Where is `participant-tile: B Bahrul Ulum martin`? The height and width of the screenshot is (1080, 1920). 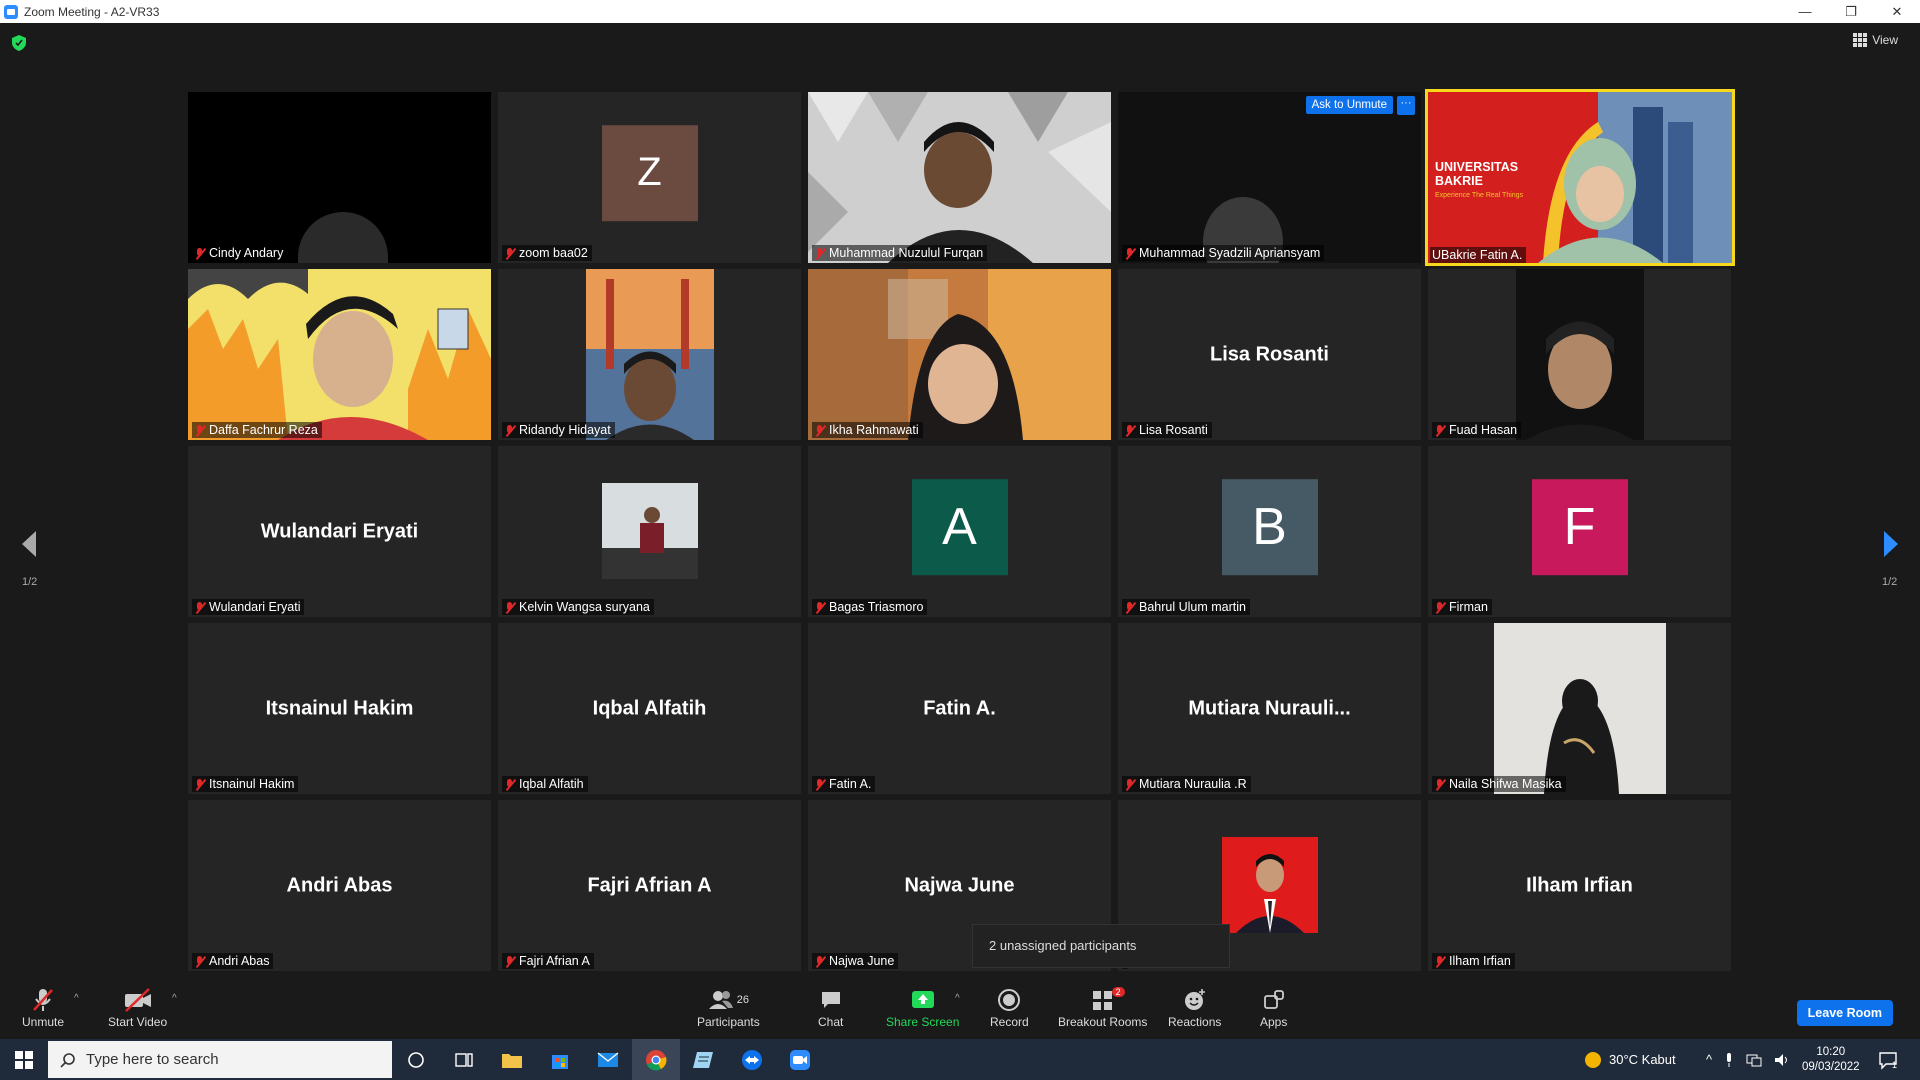
participant-tile: B Bahrul Ulum martin is located at coordinates (1269, 531).